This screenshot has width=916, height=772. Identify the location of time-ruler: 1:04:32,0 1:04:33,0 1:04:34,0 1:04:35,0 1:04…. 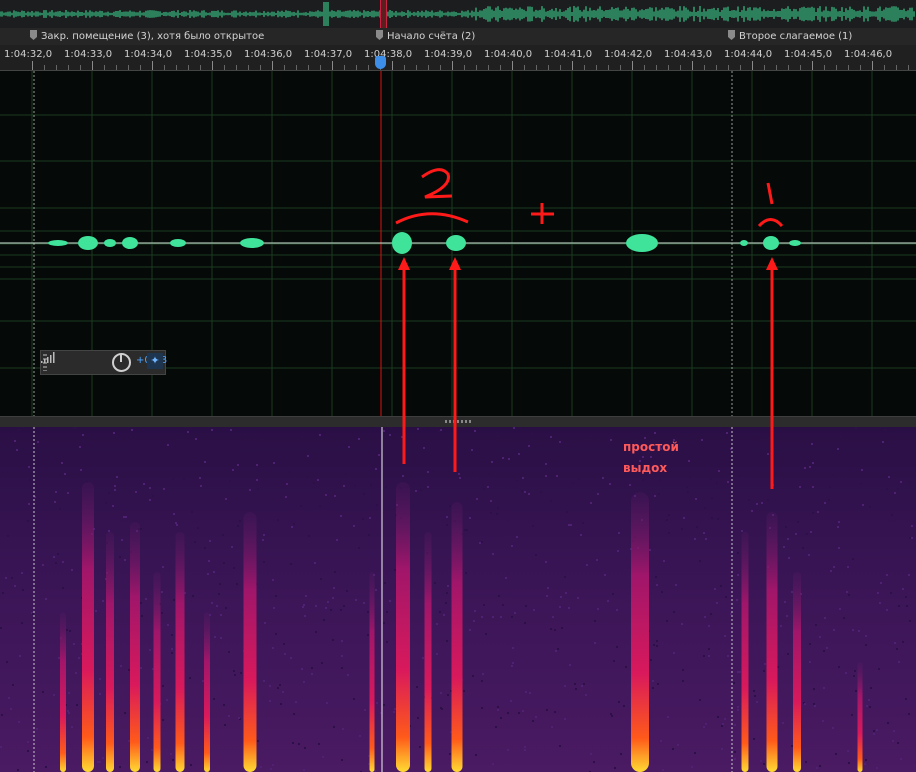
(458, 58).